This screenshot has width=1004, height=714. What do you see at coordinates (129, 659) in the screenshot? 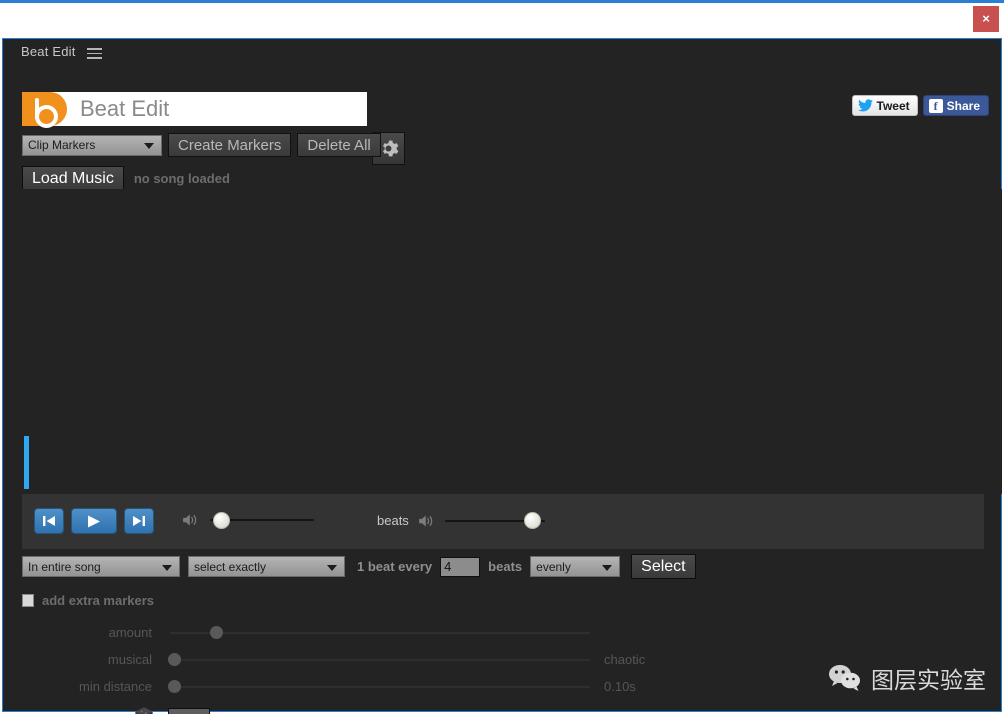
I see `musical-label: musical` at bounding box center [129, 659].